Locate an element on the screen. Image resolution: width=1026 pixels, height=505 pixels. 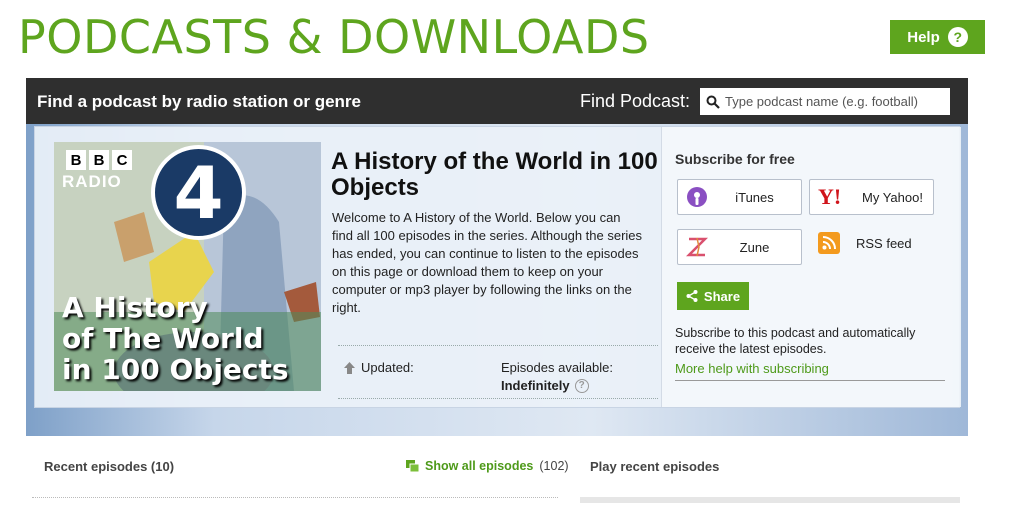
share-icon is located at coordinates (692, 296).